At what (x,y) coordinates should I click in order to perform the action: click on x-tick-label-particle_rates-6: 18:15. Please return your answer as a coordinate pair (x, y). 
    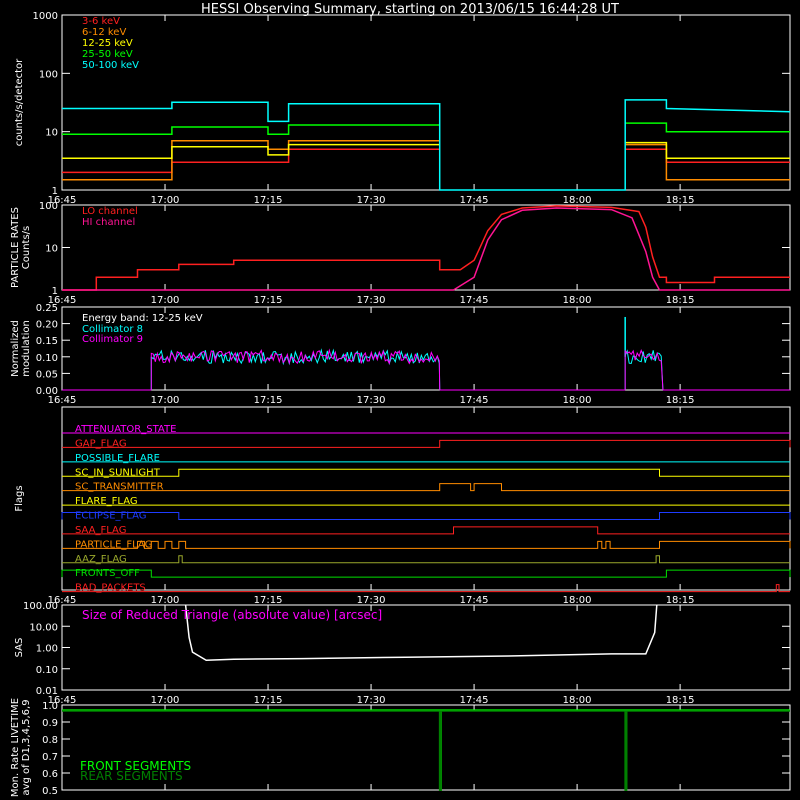
    Looking at the image, I should click on (680, 300).